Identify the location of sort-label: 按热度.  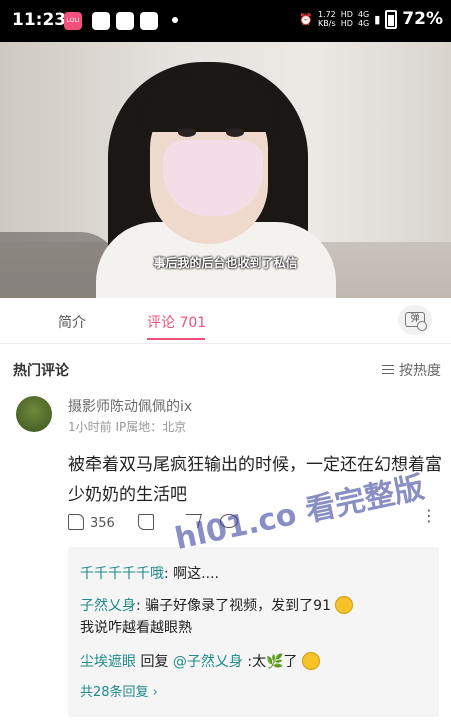
(420, 371).